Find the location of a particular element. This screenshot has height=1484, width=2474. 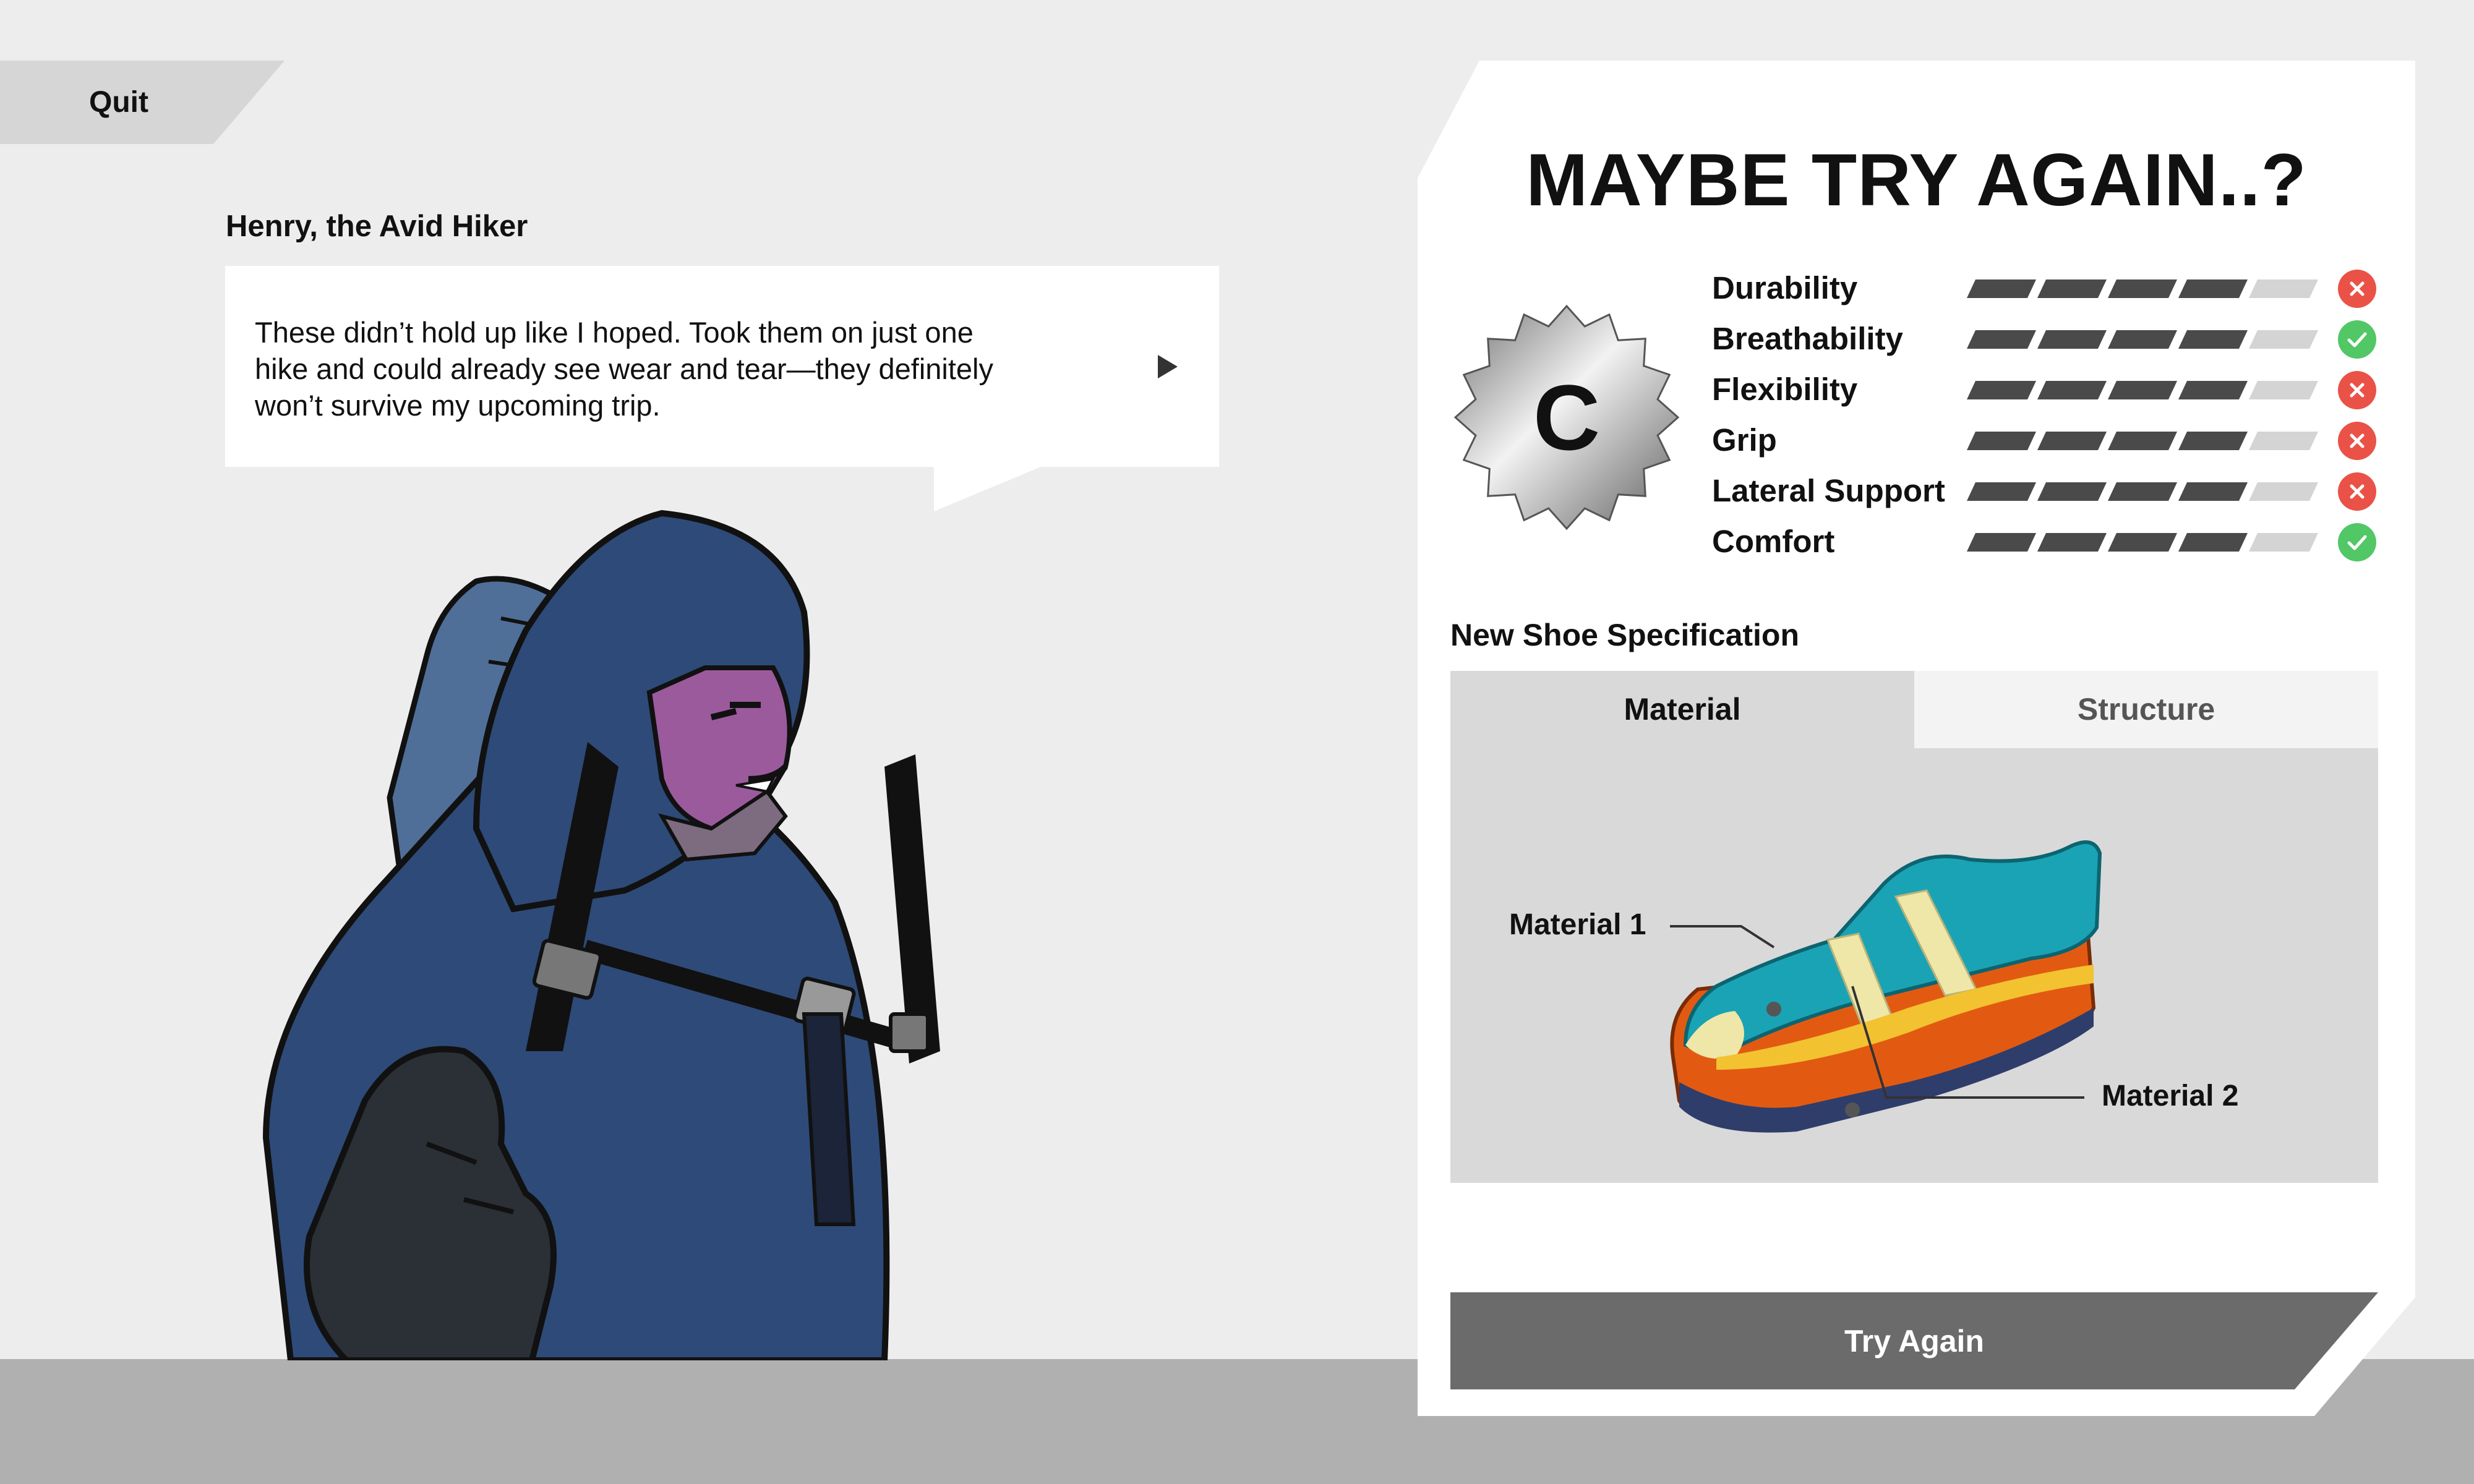

grade-badge: C is located at coordinates (1566, 417).